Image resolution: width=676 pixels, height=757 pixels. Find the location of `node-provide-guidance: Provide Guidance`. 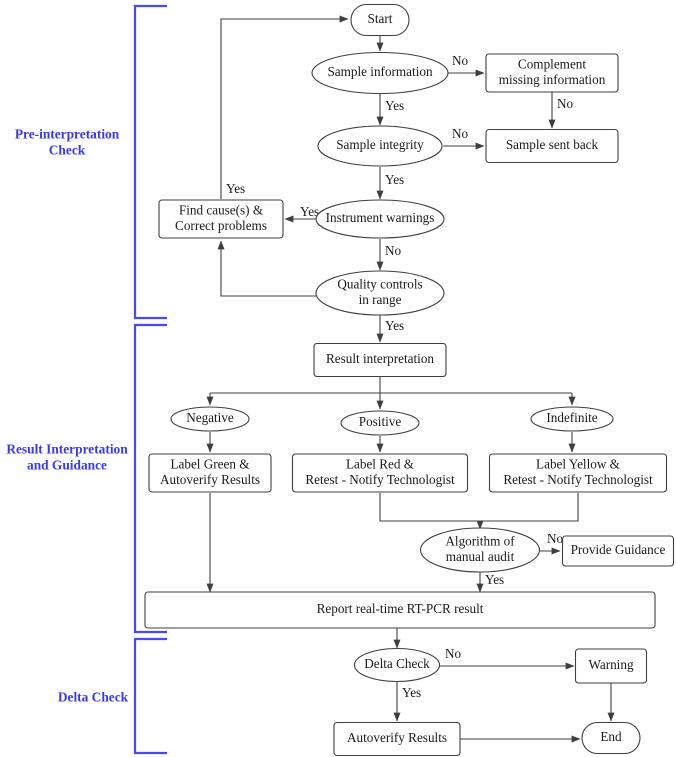

node-provide-guidance: Provide Guidance is located at coordinates (618, 551).